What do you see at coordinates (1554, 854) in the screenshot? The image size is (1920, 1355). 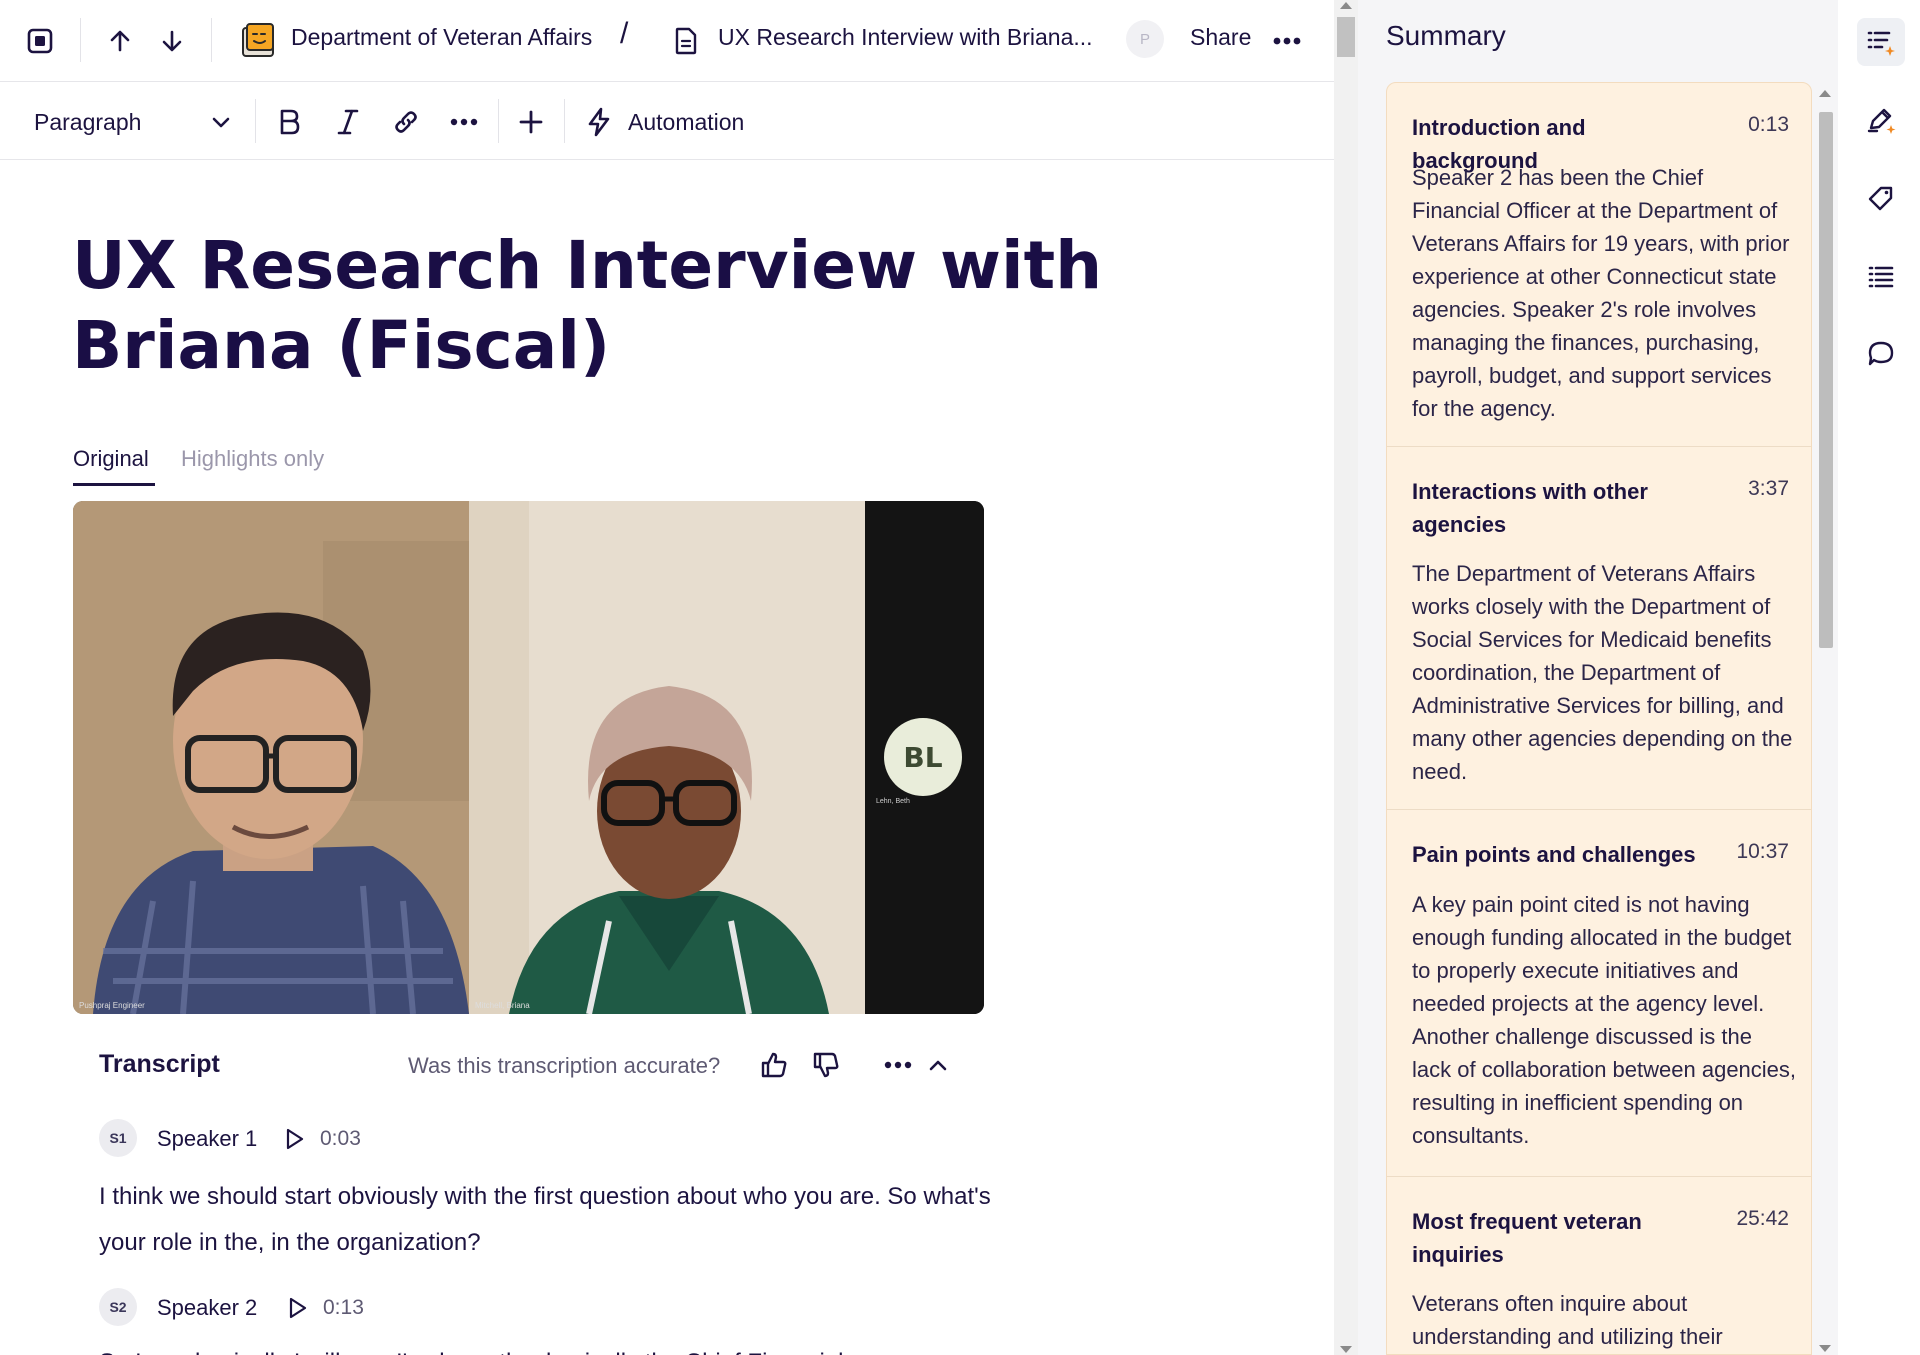 I see `summary-section-heading: Pain points and challenges` at bounding box center [1554, 854].